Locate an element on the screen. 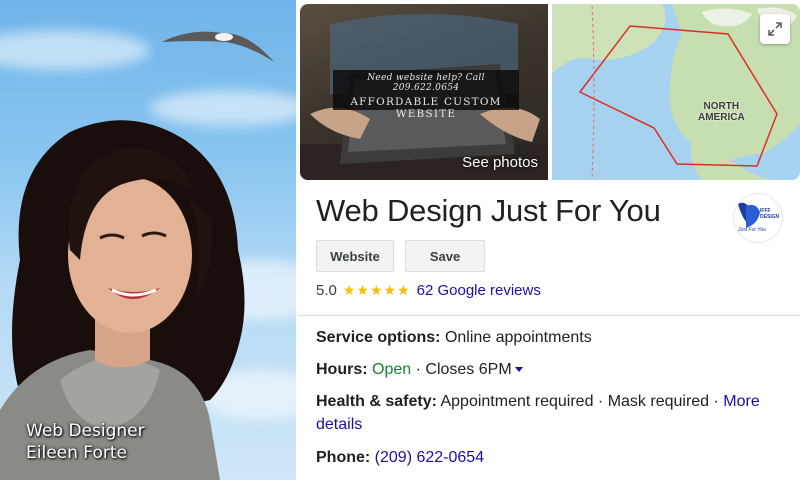 Image resolution: width=800 pixels, height=480 pixels. business-name: Web Design Just For You is located at coordinates (488, 210).